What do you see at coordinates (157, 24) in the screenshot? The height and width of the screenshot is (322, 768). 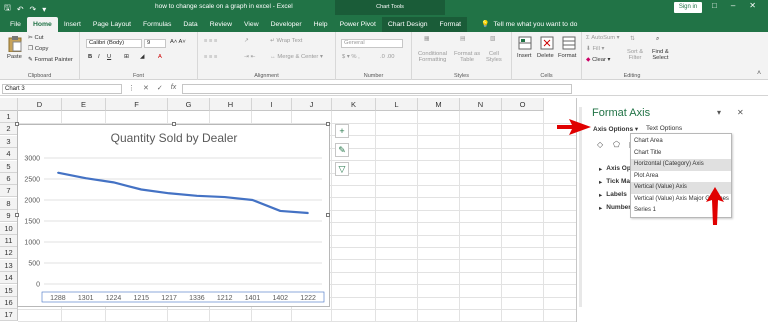 I see `tab-formulas: Formulas` at bounding box center [157, 24].